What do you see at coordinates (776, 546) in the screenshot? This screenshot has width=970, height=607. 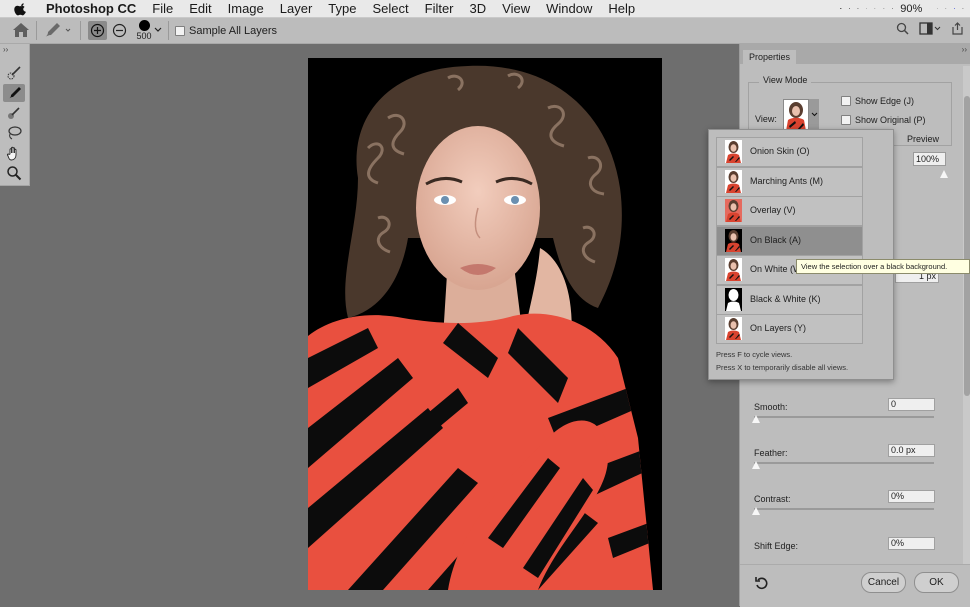 I see `shift-edge-label: Shift Edge:` at bounding box center [776, 546].